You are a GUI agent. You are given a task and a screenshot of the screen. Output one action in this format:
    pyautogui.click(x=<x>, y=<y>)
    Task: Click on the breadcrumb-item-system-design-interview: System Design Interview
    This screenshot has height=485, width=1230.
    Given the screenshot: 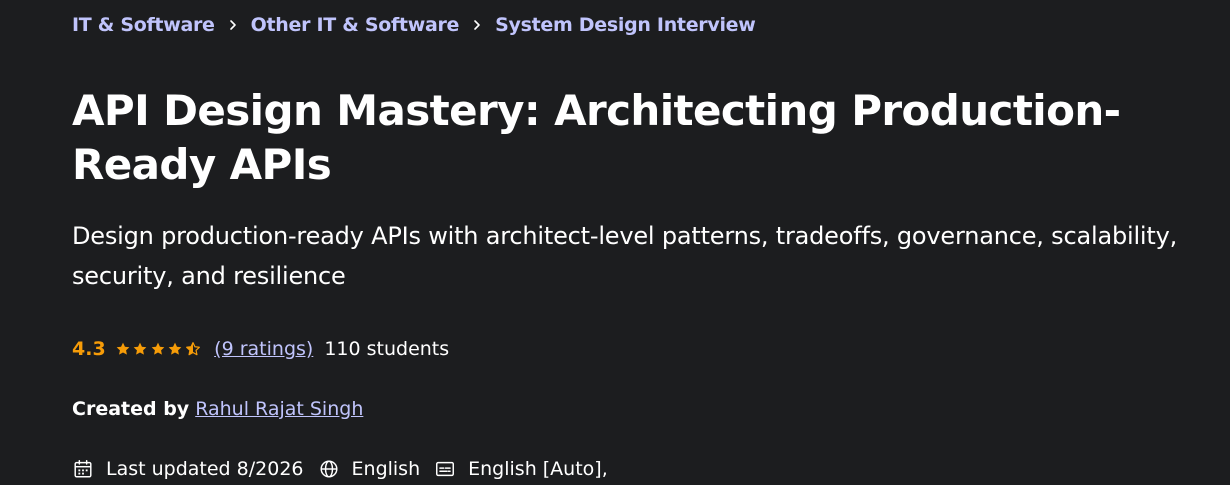 What is the action you would take?
    pyautogui.click(x=625, y=25)
    